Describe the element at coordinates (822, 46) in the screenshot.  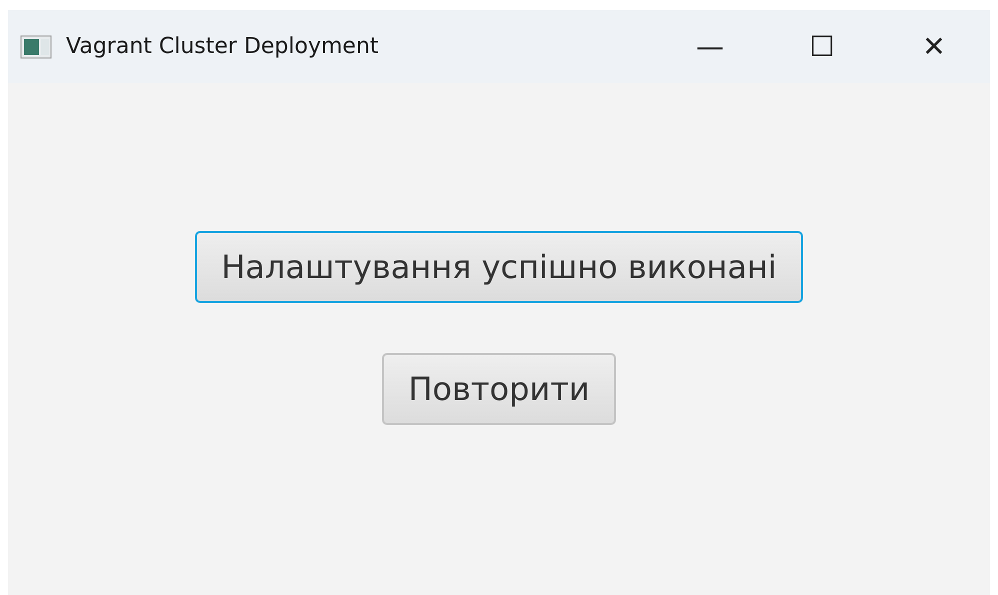
I see `maximize-button: ☐` at that location.